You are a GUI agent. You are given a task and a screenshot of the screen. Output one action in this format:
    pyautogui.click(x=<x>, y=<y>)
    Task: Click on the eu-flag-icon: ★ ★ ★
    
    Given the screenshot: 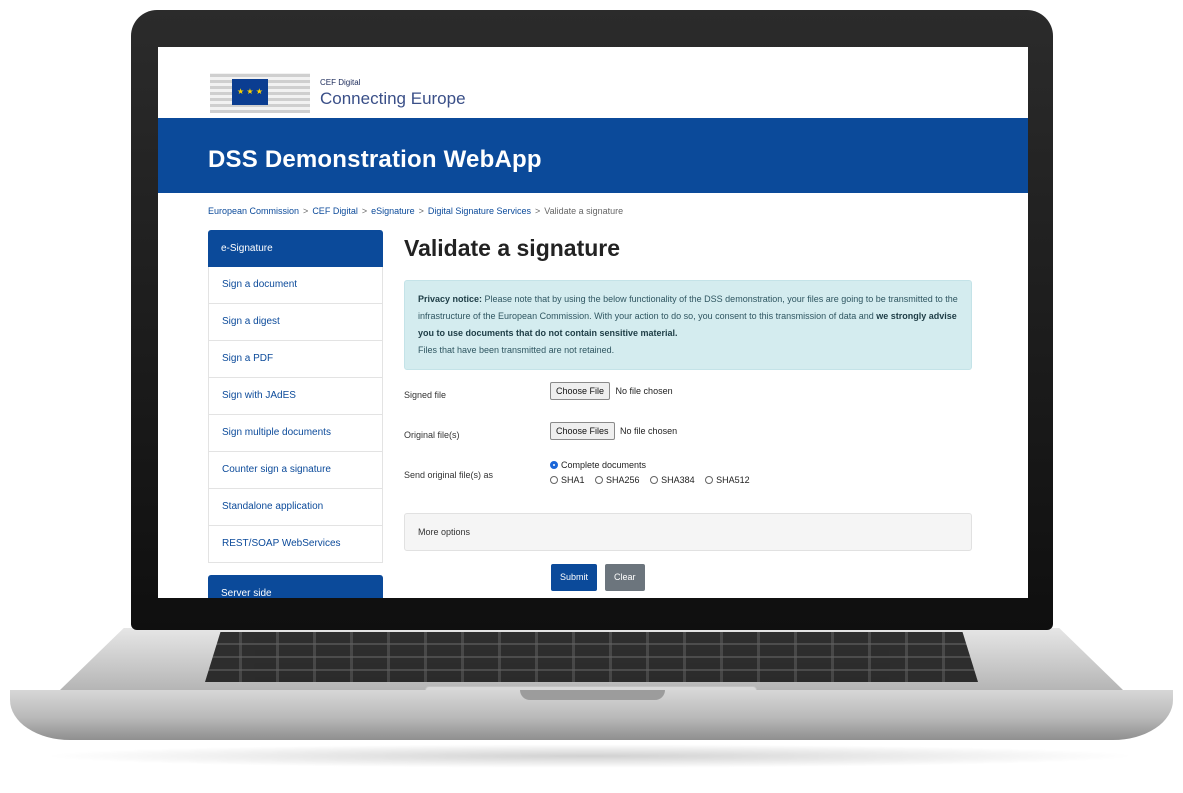 What is the action you would take?
    pyautogui.click(x=250, y=92)
    